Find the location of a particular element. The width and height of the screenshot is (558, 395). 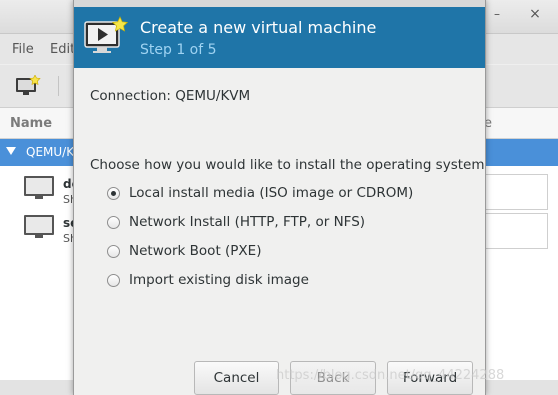

close-button: × is located at coordinates (535, 14).